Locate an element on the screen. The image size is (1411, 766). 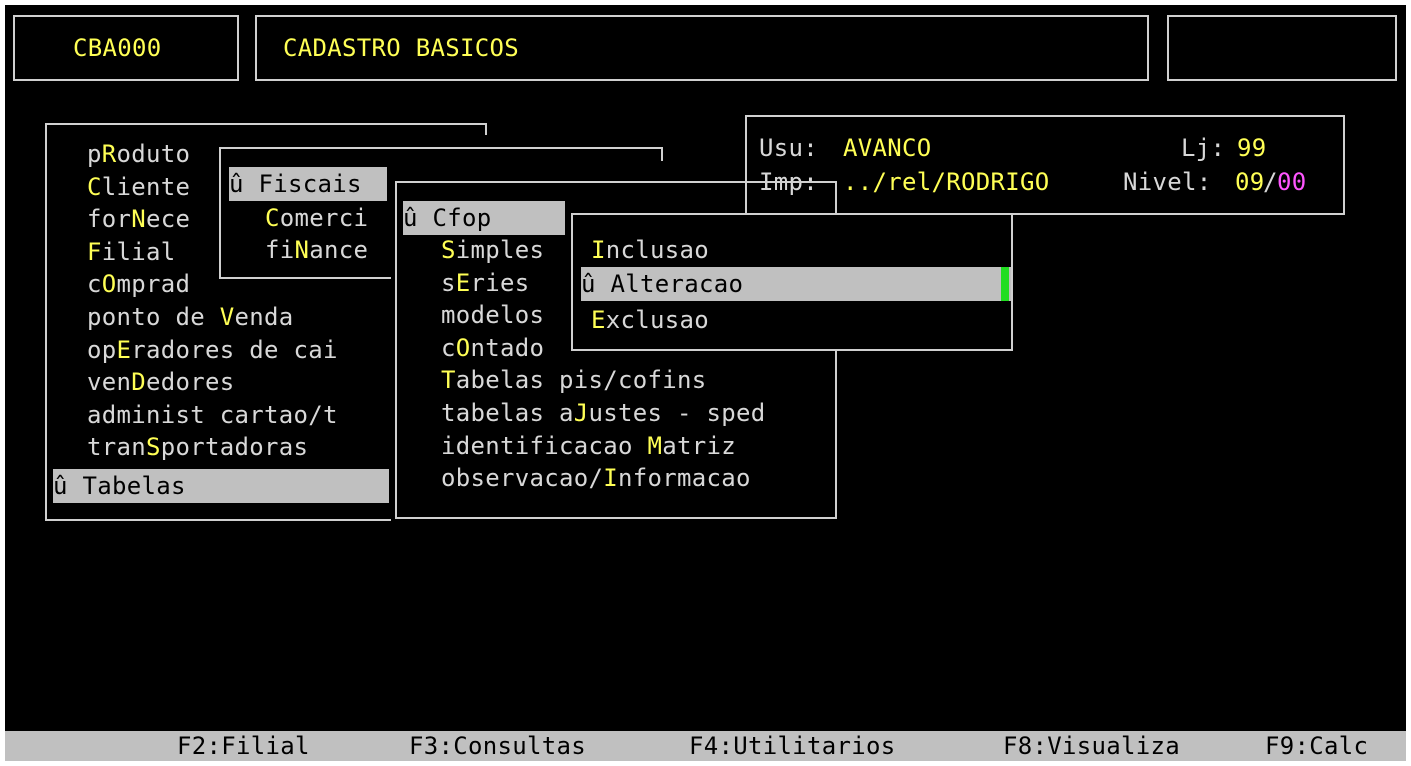
main-menu-item: tranSportadoras is located at coordinates (197, 447).